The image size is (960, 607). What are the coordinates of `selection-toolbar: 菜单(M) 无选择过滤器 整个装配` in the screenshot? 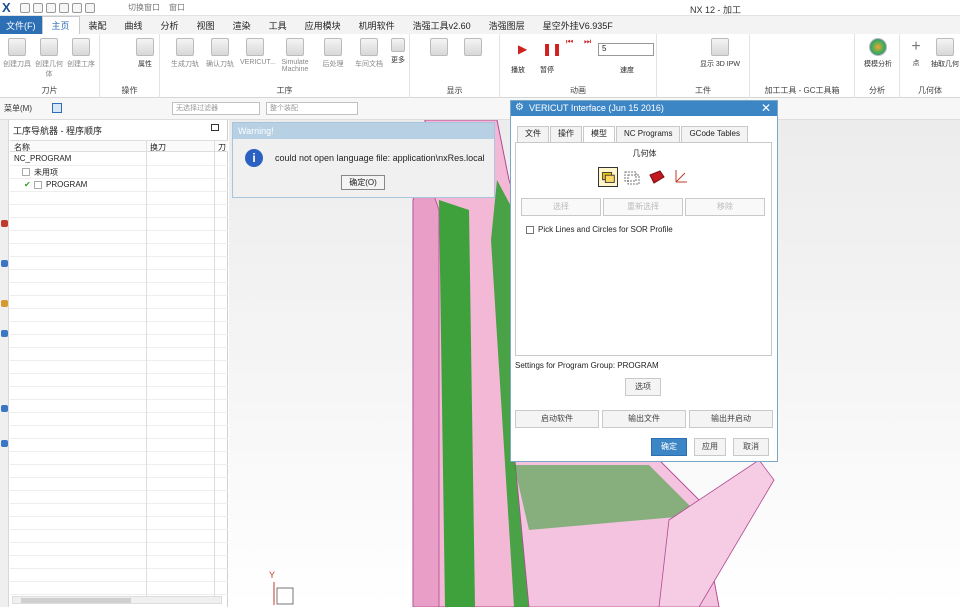 It's located at (480, 109).